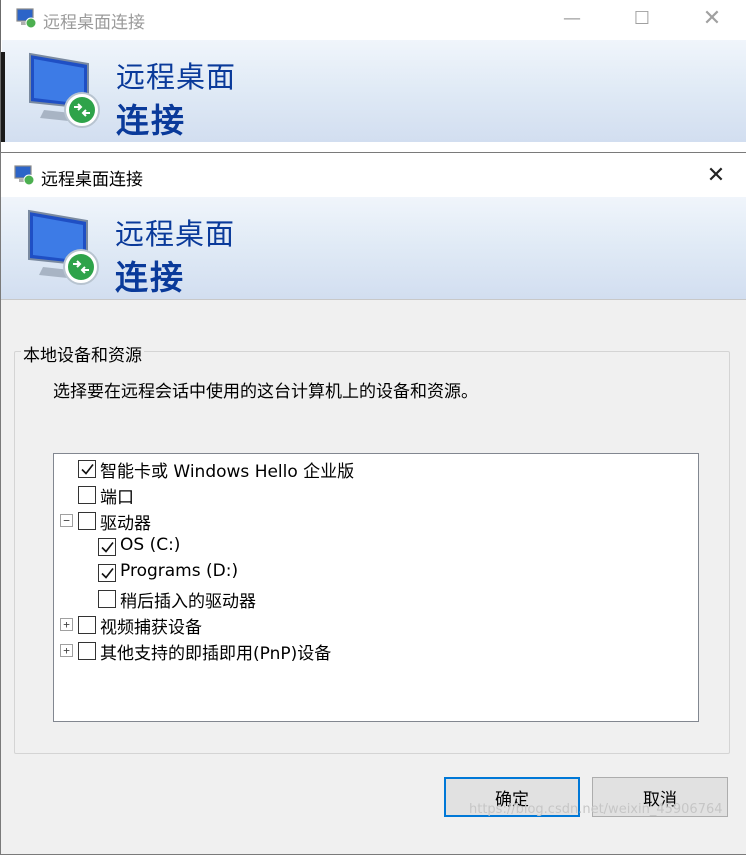 This screenshot has height=855, width=746. What do you see at coordinates (373, 19) in the screenshot?
I see `background-titlebar: 远程桌面连接 — ☐ ✕` at bounding box center [373, 19].